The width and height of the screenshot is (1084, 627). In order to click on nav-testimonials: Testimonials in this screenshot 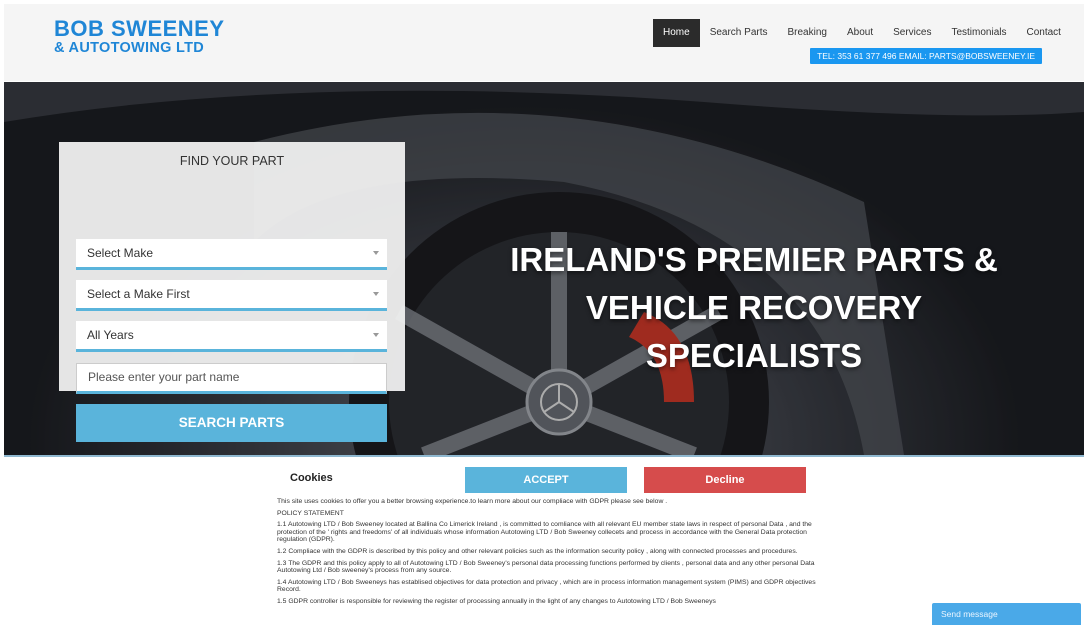, I will do `click(978, 33)`.